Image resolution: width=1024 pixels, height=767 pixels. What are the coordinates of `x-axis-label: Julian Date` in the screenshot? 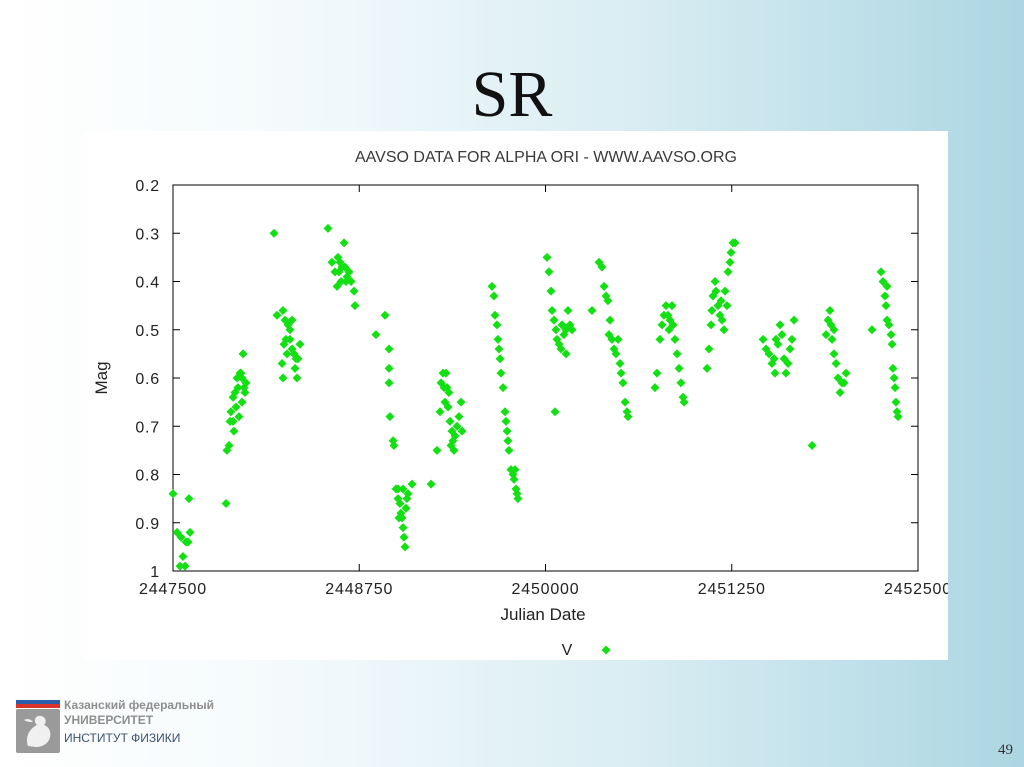 It's located at (542, 614).